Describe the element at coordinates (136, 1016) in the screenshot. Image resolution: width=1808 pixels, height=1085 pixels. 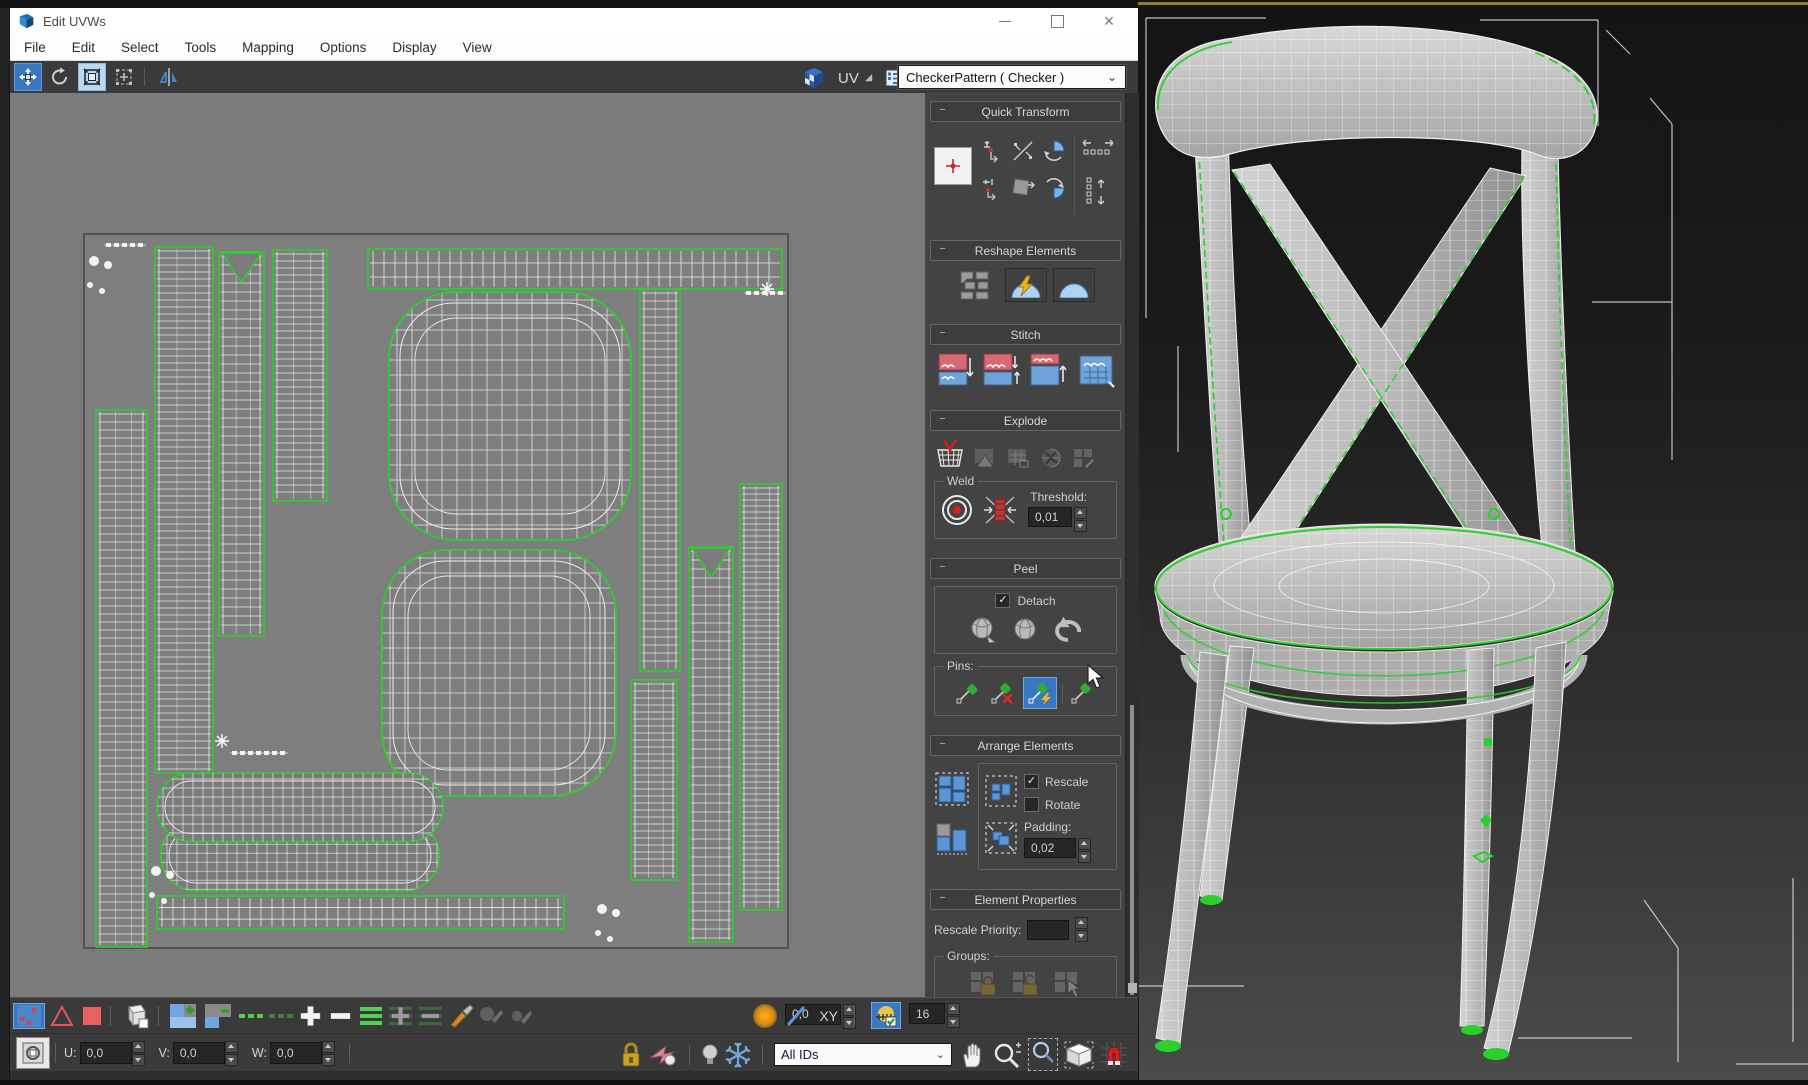
I see `element-mode-button` at that location.